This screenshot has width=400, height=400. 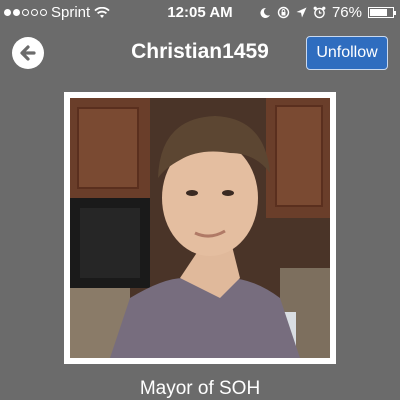 I want to click on battery-percent: 76%, so click(x=346, y=12).